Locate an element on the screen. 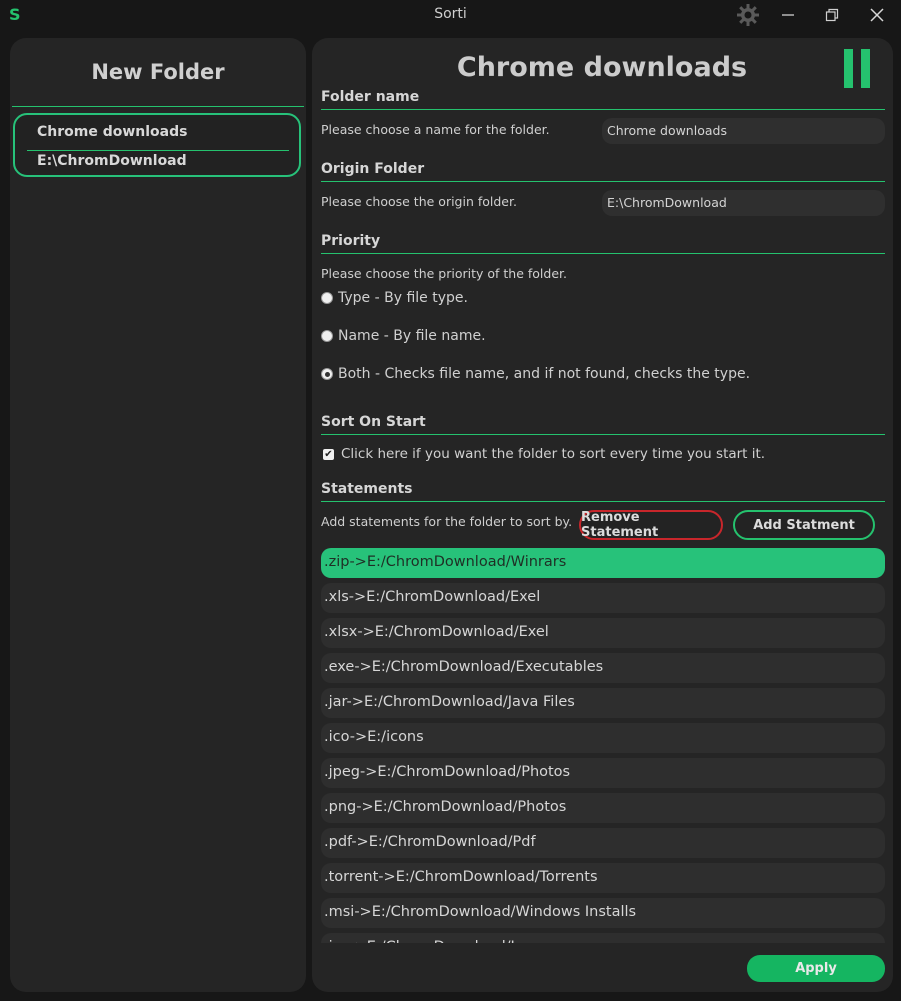 This screenshot has height=1001, width=901. remove-statement-button: Remove Statement is located at coordinates (651, 525).